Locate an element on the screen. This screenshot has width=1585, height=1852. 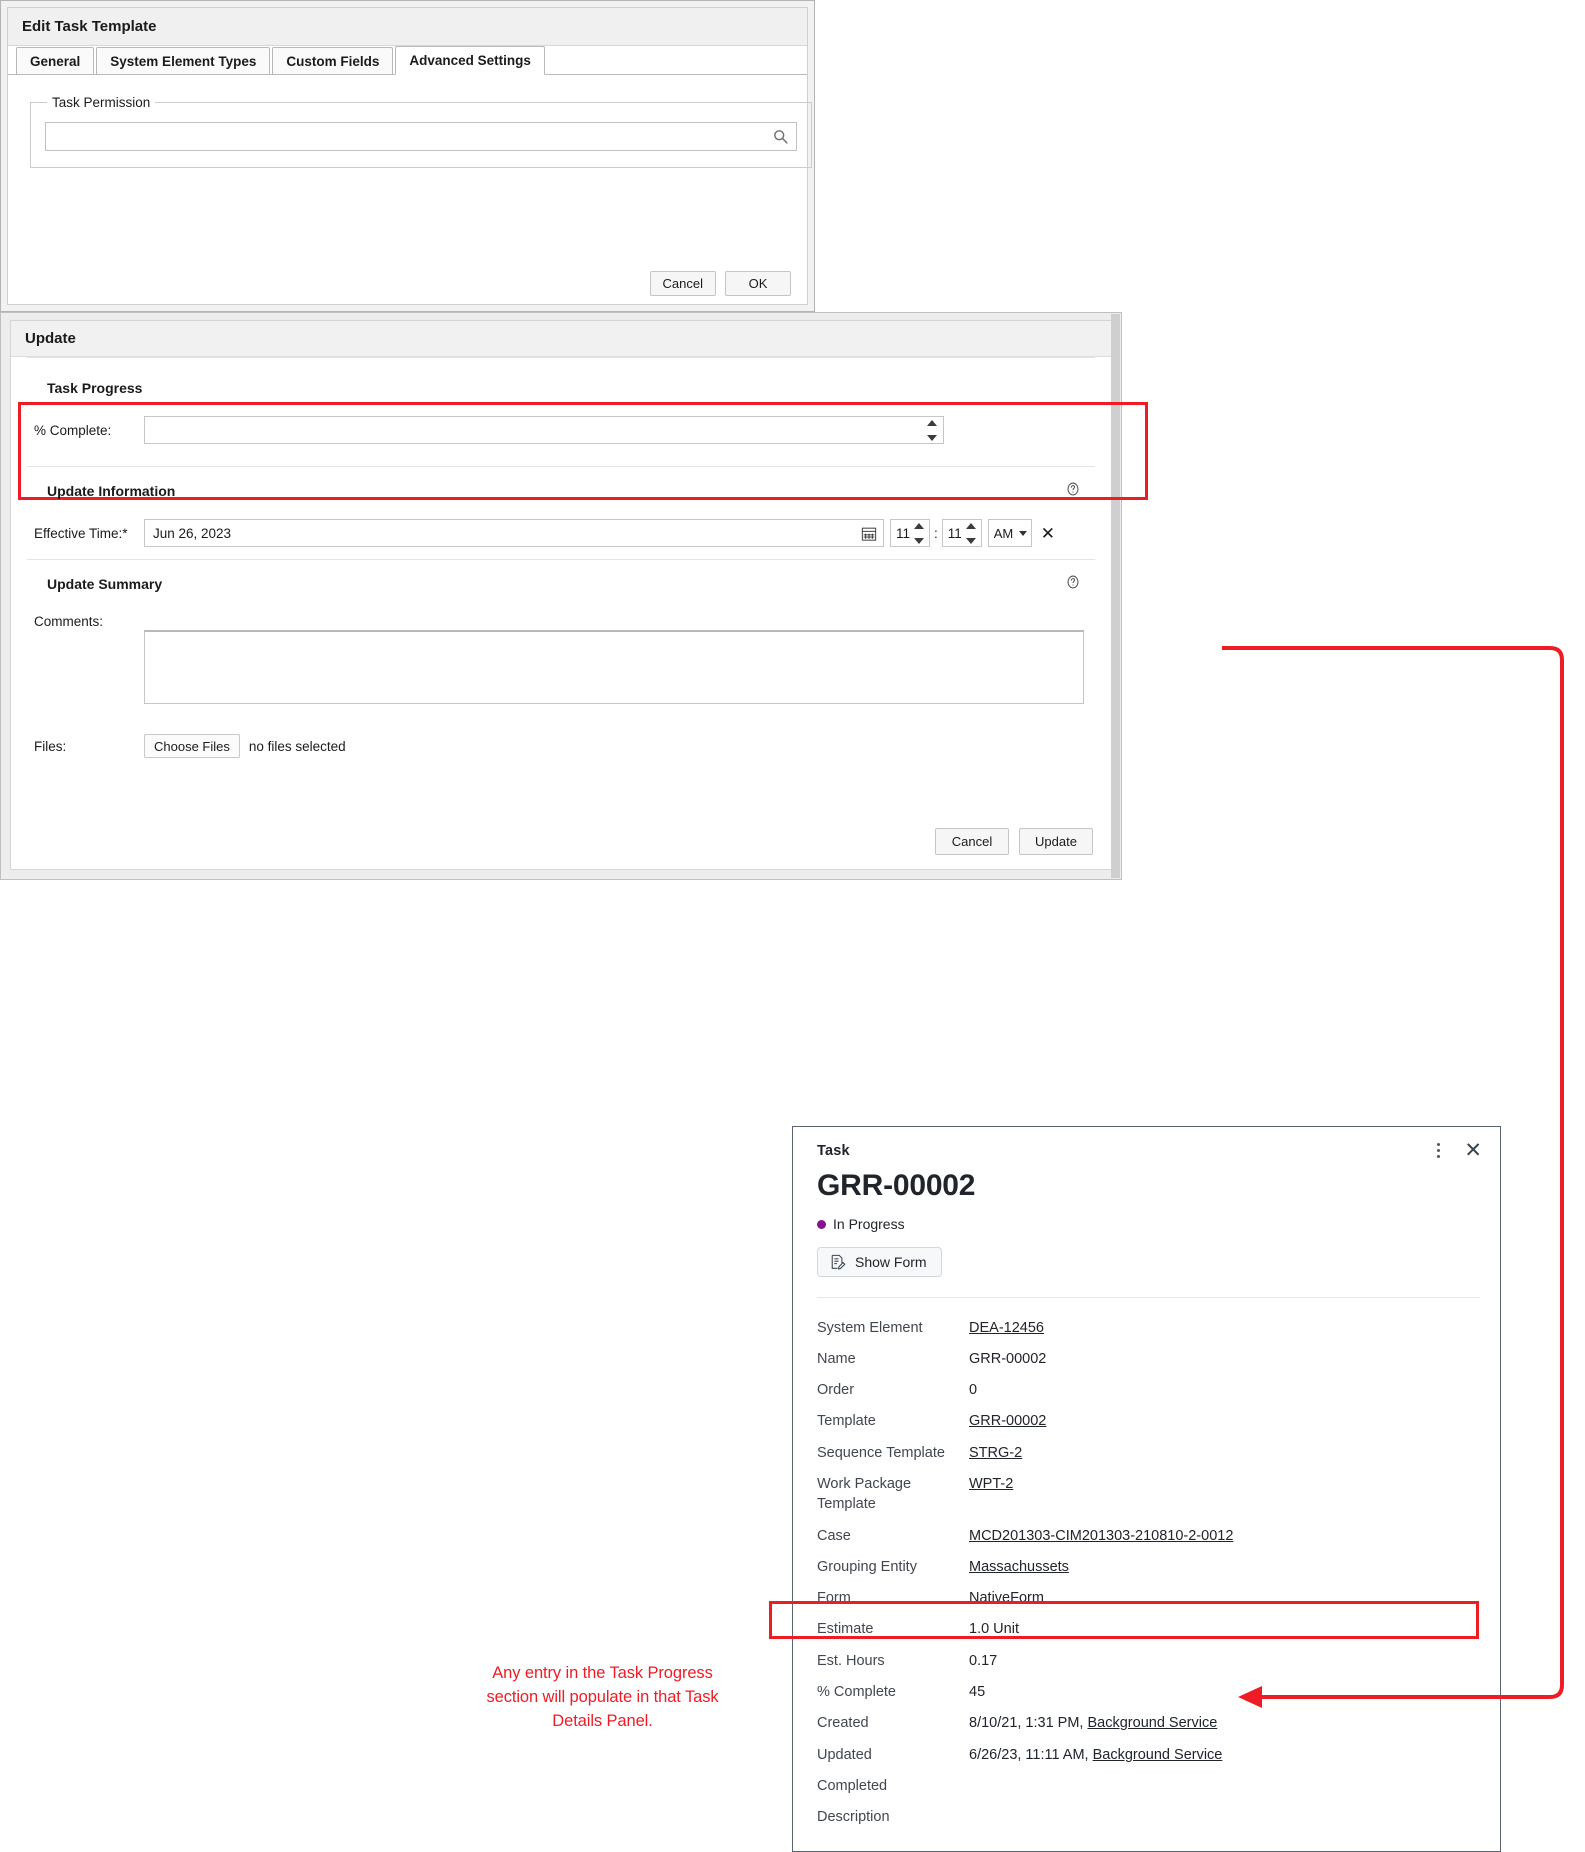
update-dialog-titlebar: Update is located at coordinates (561, 339).